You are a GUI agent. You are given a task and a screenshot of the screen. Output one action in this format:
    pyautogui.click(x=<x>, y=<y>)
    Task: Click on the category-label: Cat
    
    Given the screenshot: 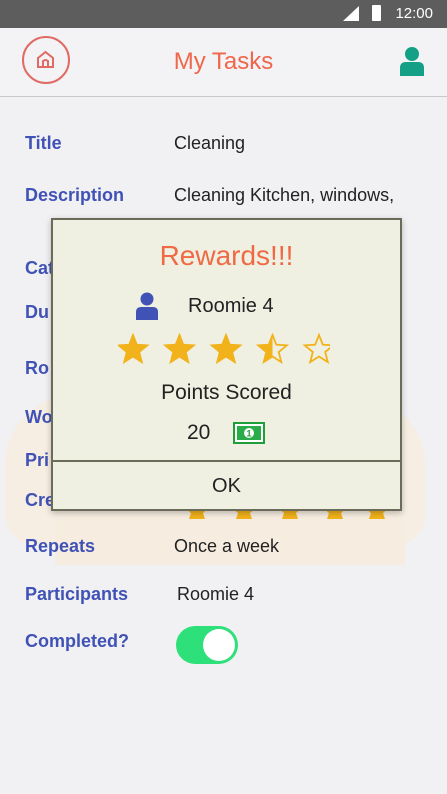 What is the action you would take?
    pyautogui.click(x=40, y=268)
    